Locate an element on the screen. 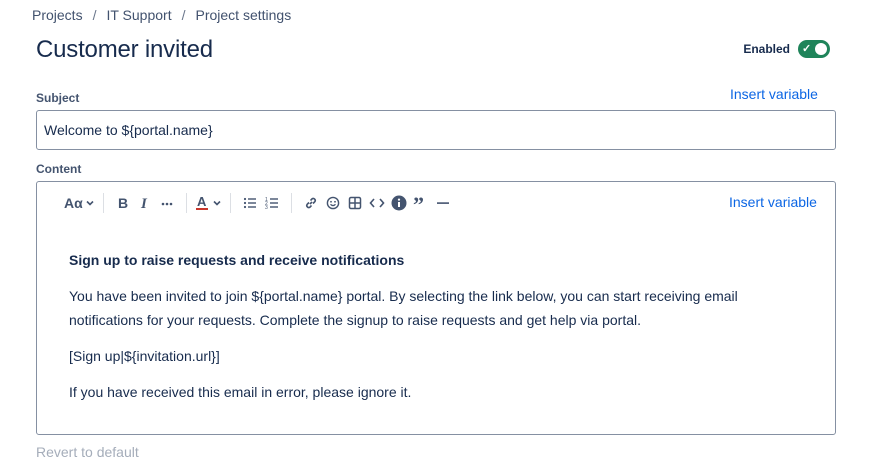 The image size is (885, 475). link-icon is located at coordinates (310, 203).